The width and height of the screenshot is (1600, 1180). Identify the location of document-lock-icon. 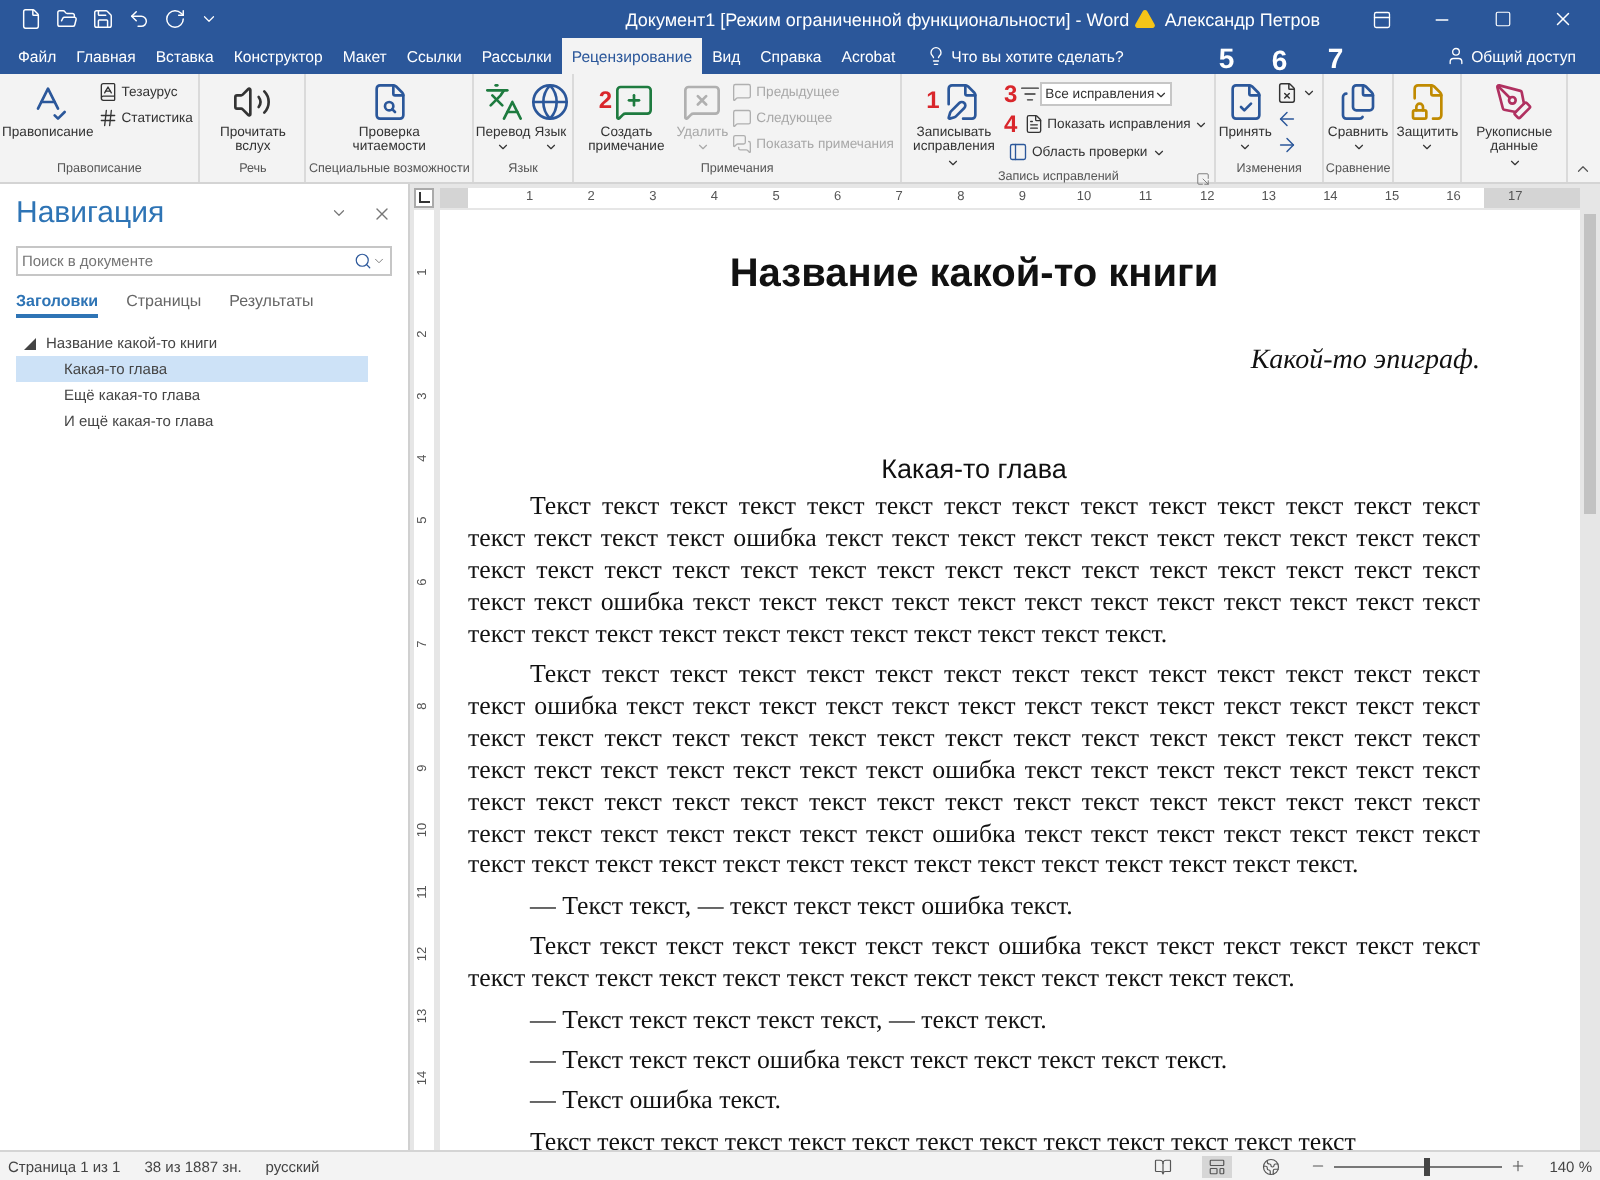
(1427, 102).